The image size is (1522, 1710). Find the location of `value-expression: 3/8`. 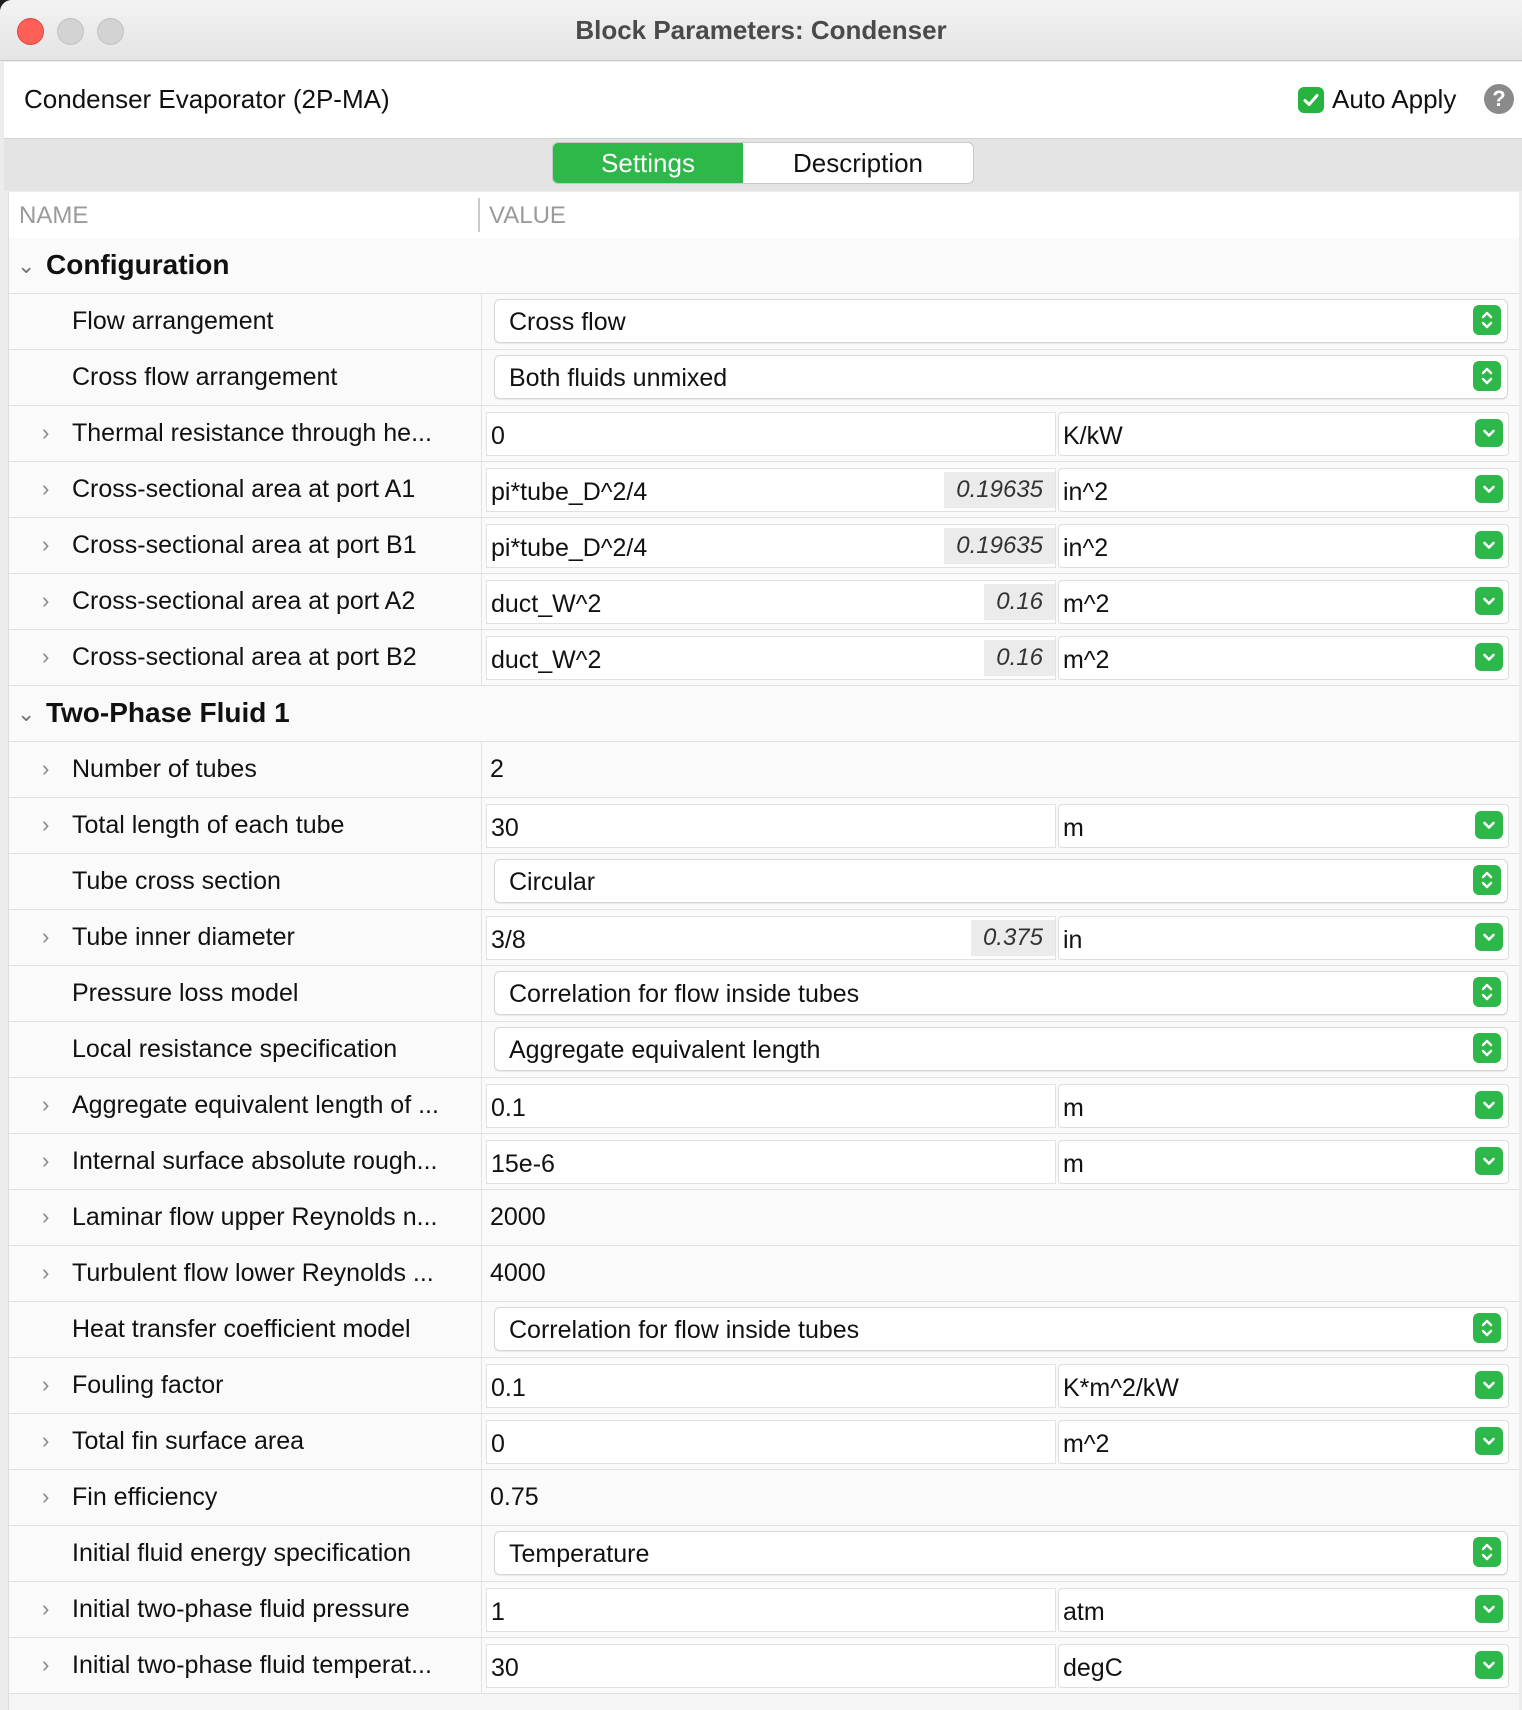

value-expression: 3/8 is located at coordinates (508, 940).